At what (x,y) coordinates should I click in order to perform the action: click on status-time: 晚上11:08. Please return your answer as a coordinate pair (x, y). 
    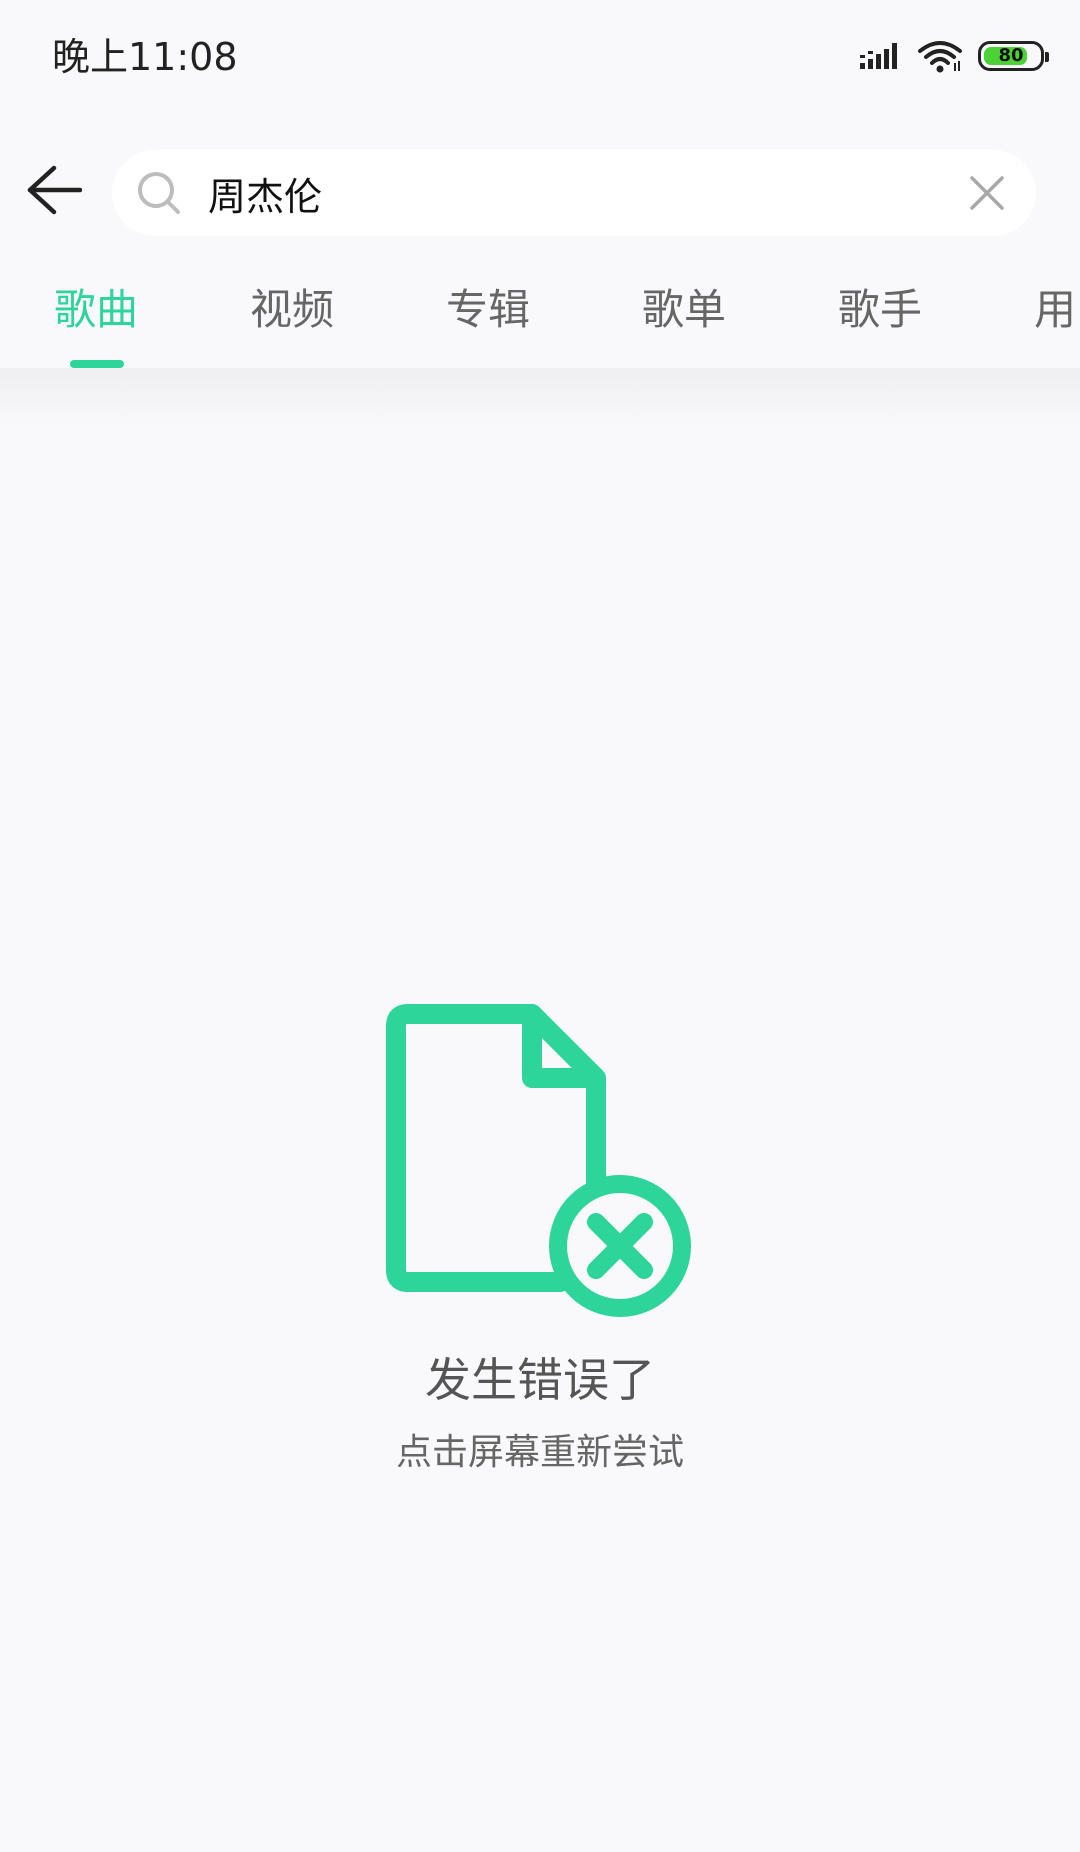
    Looking at the image, I should click on (145, 57).